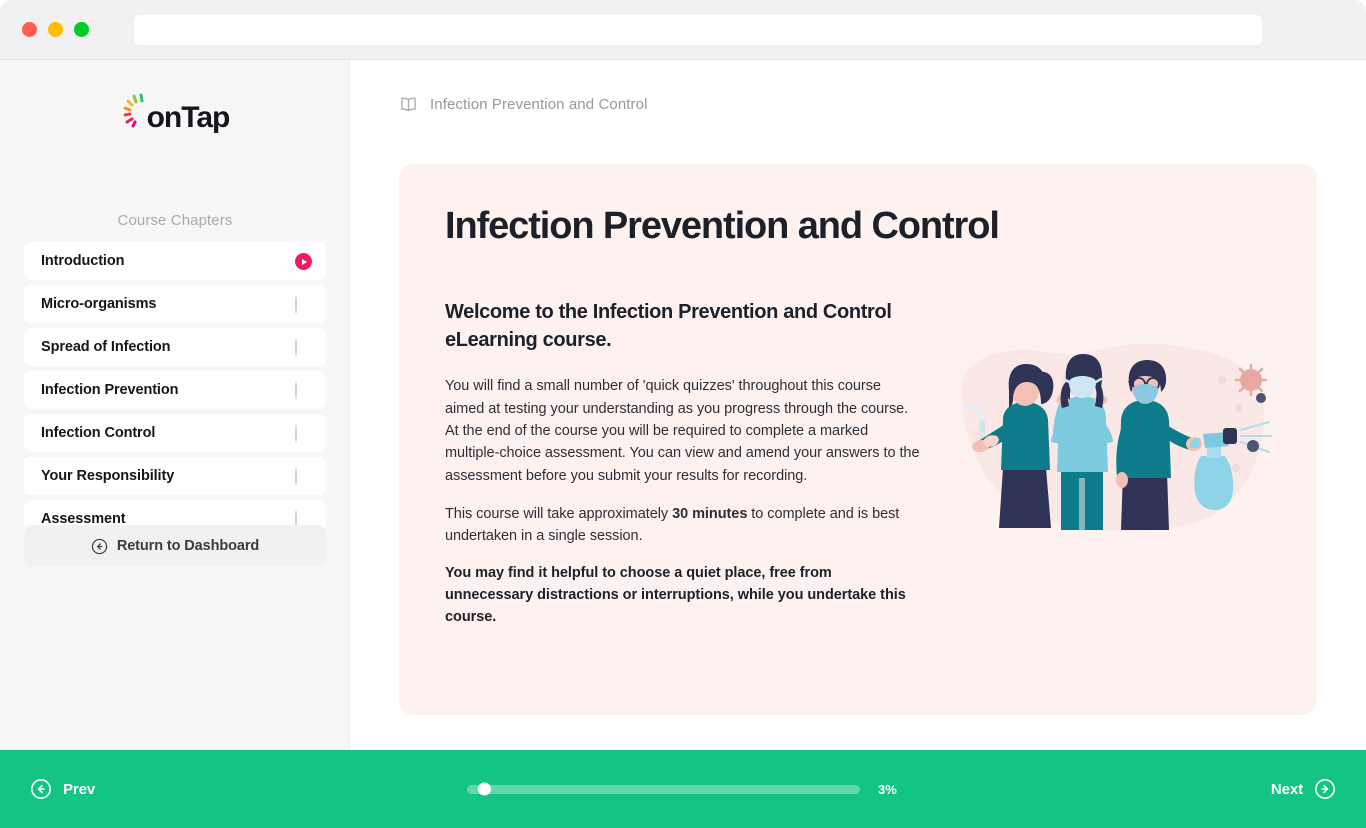 This screenshot has height=828, width=1366. What do you see at coordinates (29, 29) in the screenshot?
I see `close-window-button` at bounding box center [29, 29].